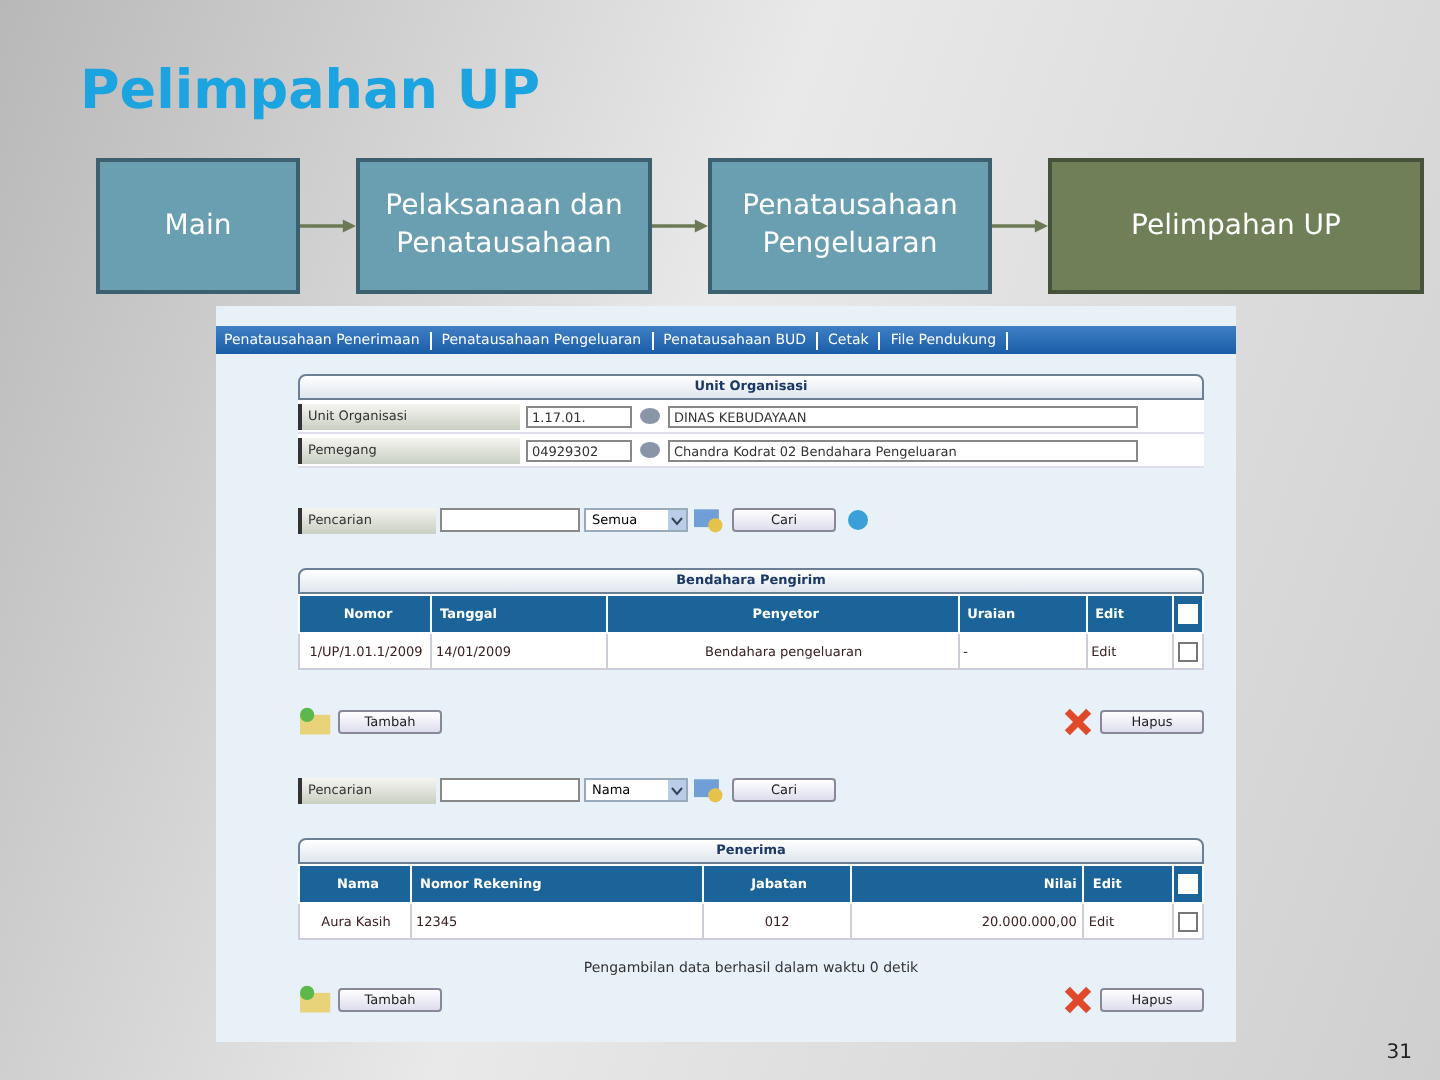 The height and width of the screenshot is (1080, 1440). I want to click on process-box: Main, so click(198, 226).